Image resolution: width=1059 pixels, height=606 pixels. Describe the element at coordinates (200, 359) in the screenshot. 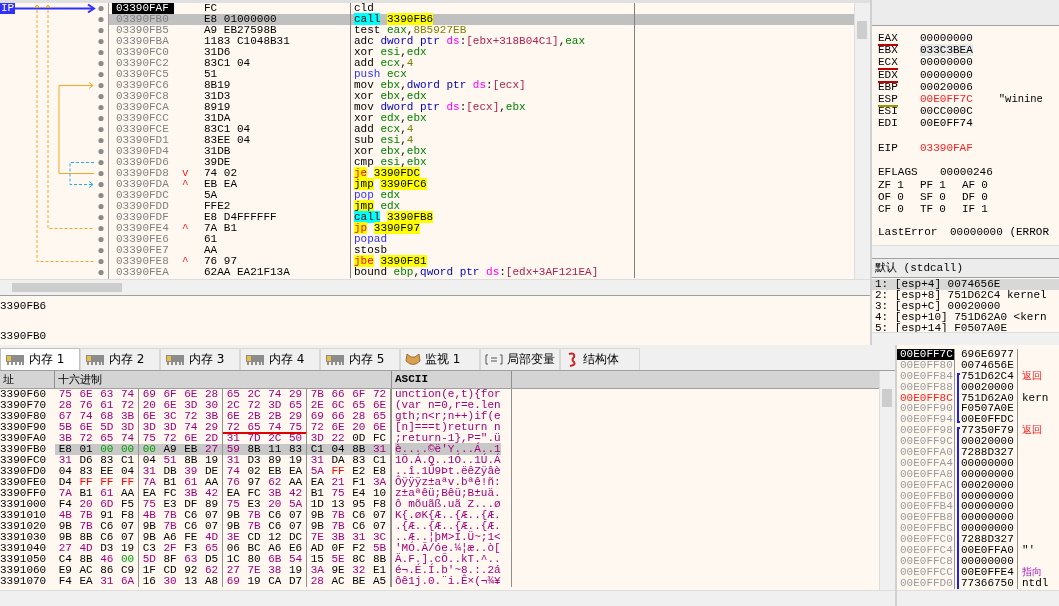

I see `tab: 内存 3` at that location.